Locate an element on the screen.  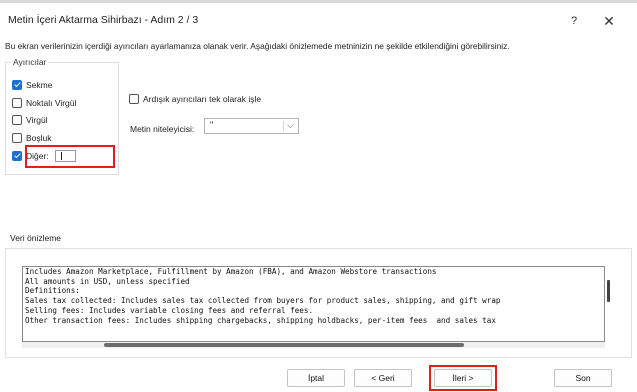
checkbox-semicolon-label: Noktalı Virgül is located at coordinates (51, 103).